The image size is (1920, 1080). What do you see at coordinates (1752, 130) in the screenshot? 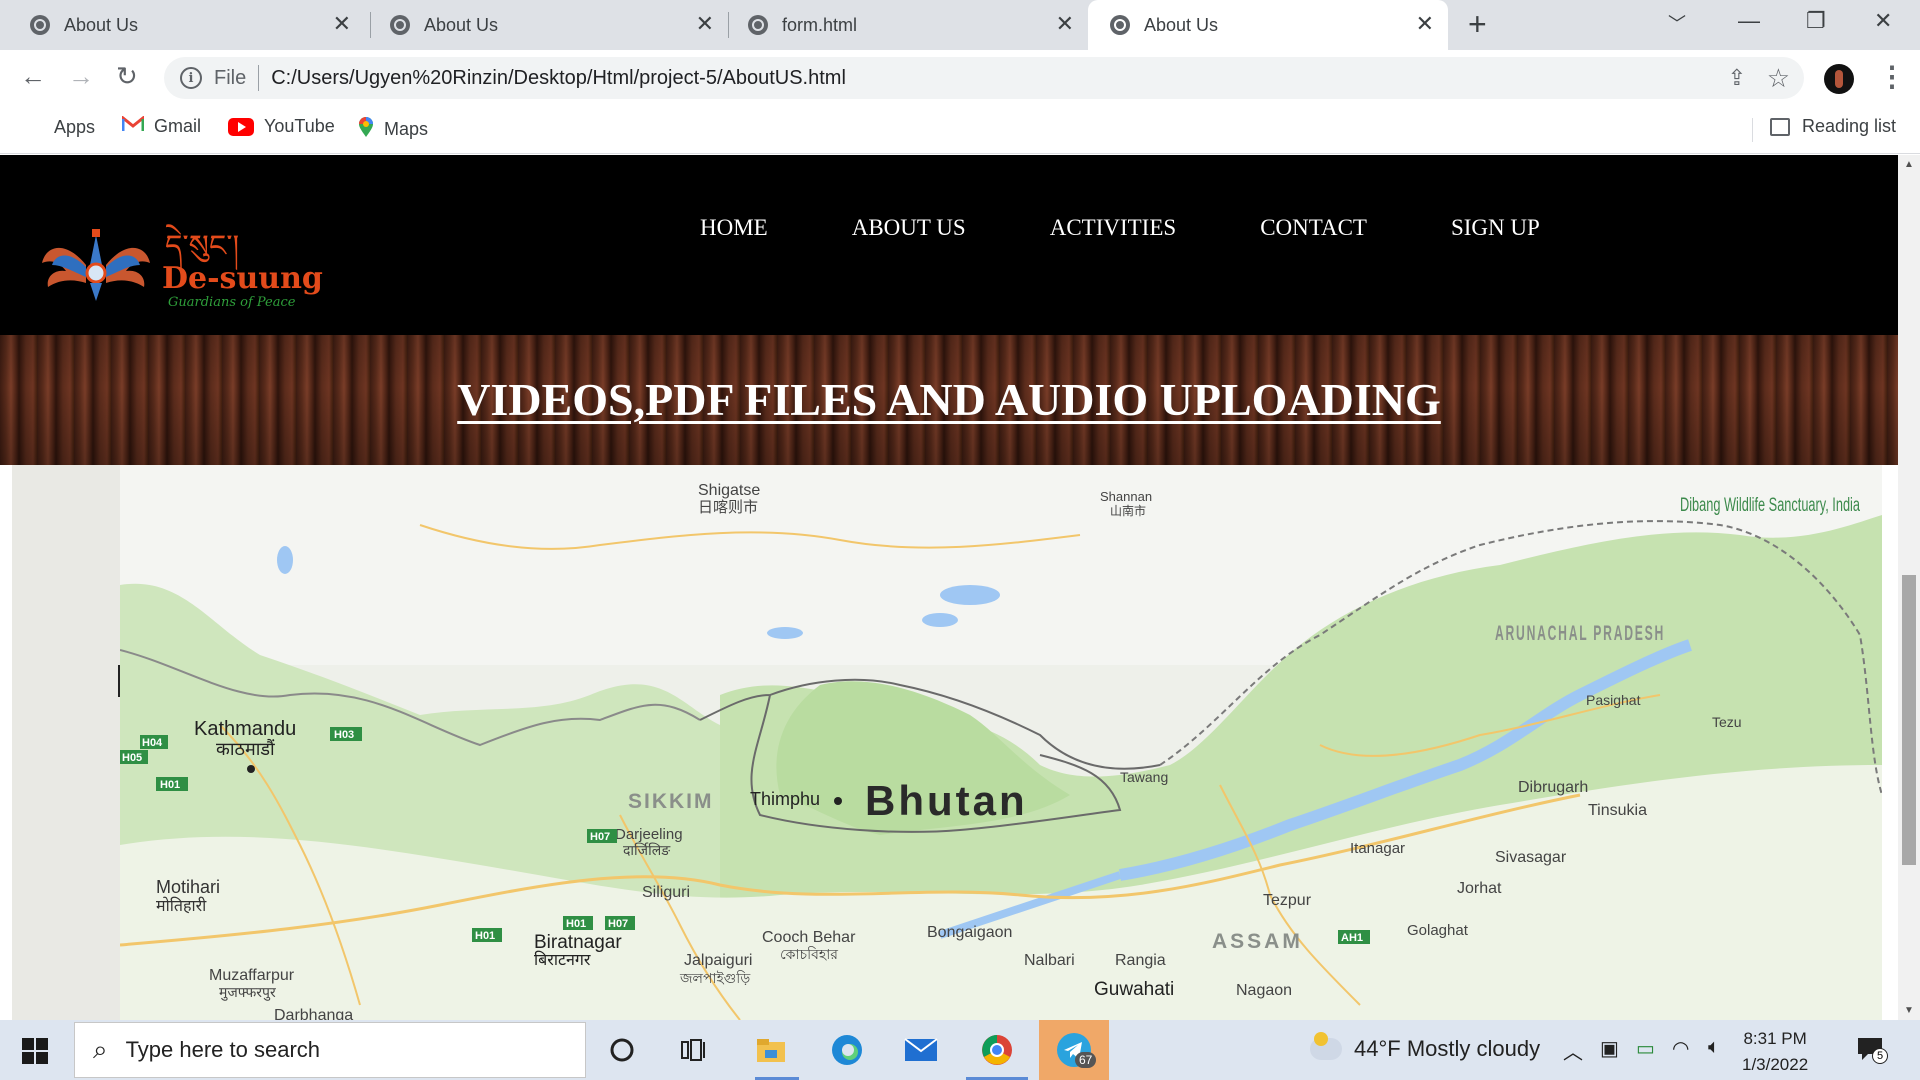
I see `reading-list-separator` at bounding box center [1752, 130].